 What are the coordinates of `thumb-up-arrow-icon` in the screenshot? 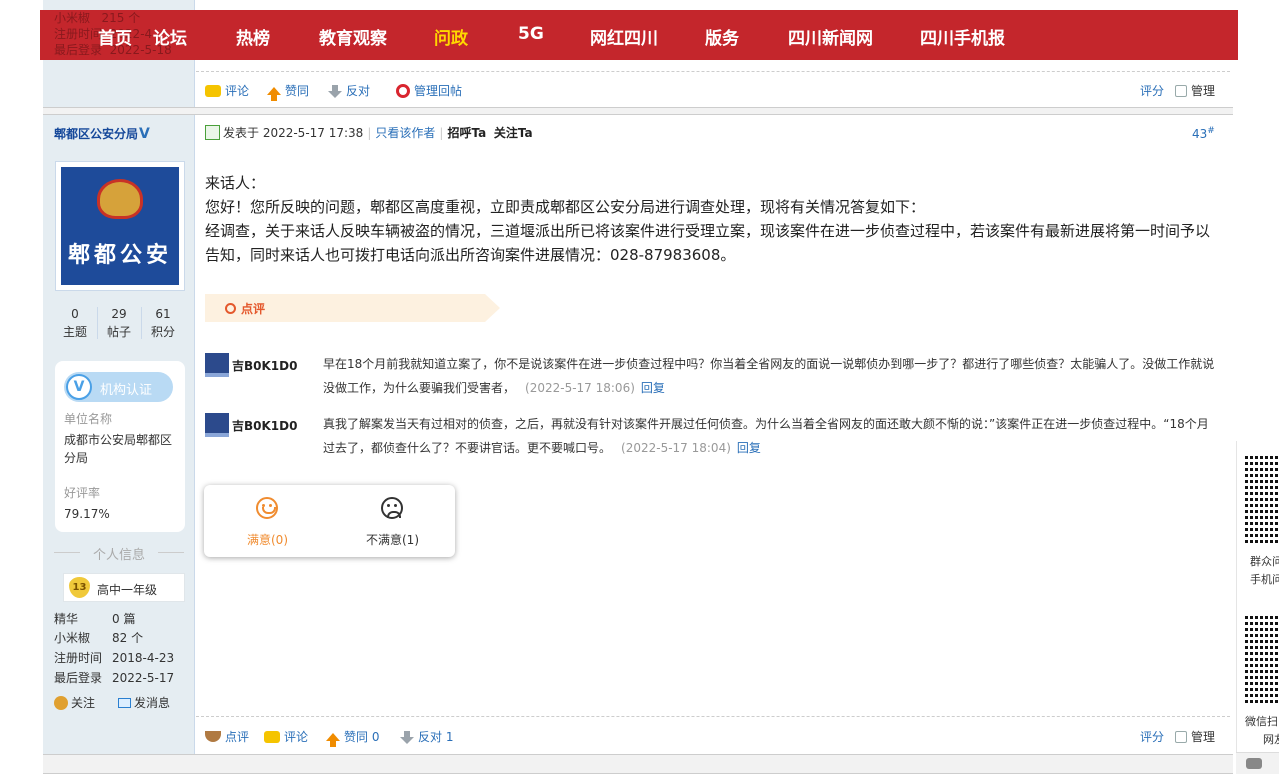 It's located at (274, 93).